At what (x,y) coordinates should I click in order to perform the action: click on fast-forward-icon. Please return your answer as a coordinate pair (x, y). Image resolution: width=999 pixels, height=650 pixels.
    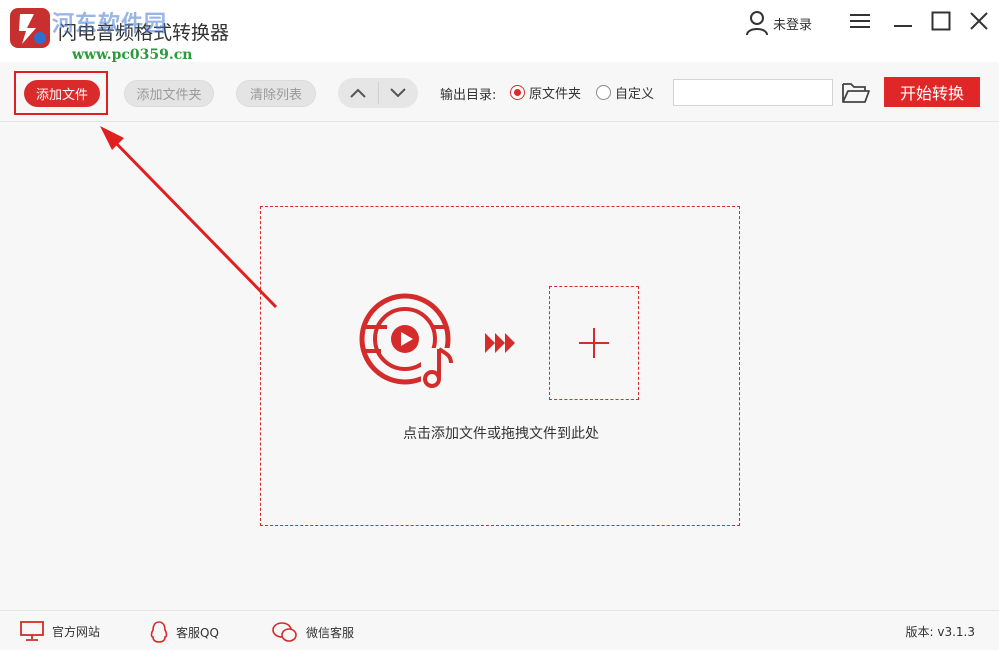
    Looking at the image, I should click on (500, 343).